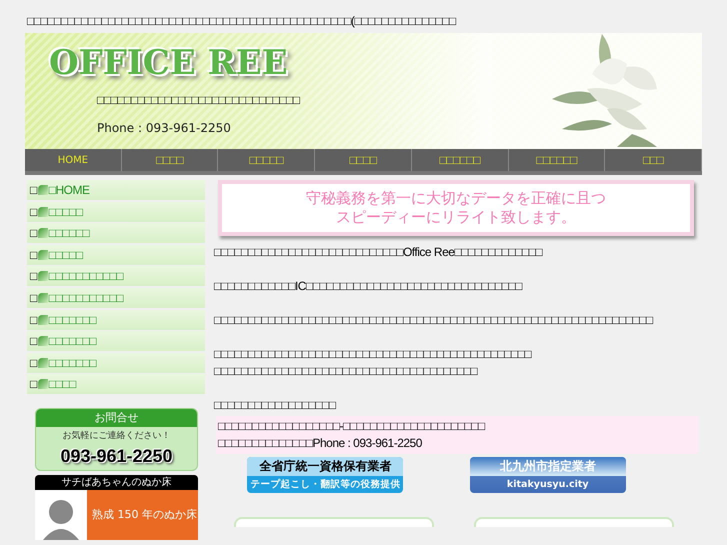 Image resolution: width=727 pixels, height=545 pixels. What do you see at coordinates (73, 160) in the screenshot?
I see `nav-link: HOME` at bounding box center [73, 160].